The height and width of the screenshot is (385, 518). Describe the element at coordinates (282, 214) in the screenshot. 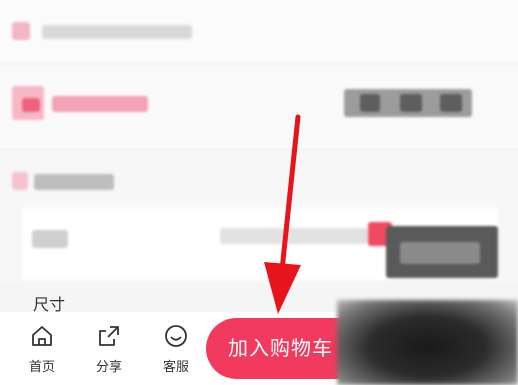

I see `annotation-arrow` at that location.